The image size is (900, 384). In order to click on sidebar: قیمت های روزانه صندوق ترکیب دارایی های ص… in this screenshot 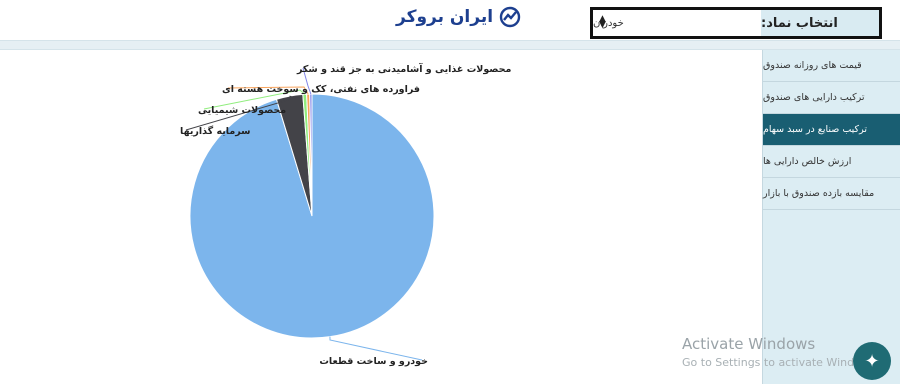, I will do `click(831, 217)`.